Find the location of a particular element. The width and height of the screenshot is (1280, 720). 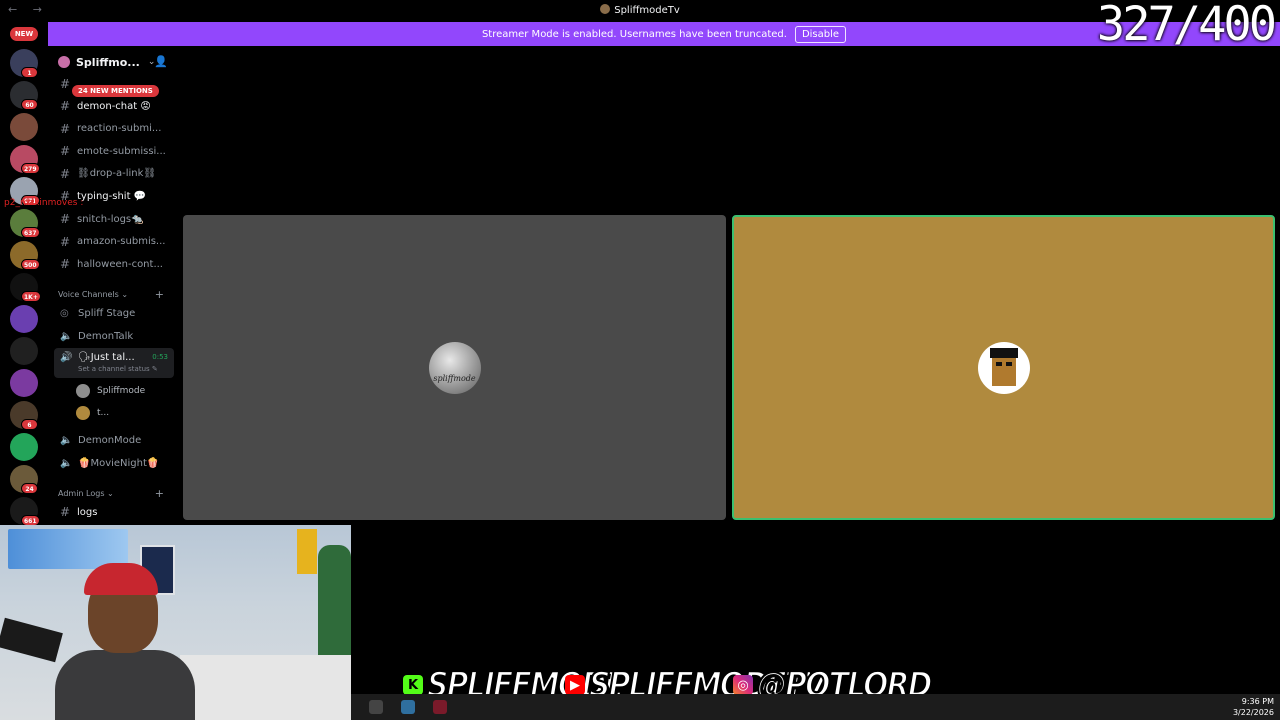

voice-channel: 🔈 DemonTalk is located at coordinates (114, 336).